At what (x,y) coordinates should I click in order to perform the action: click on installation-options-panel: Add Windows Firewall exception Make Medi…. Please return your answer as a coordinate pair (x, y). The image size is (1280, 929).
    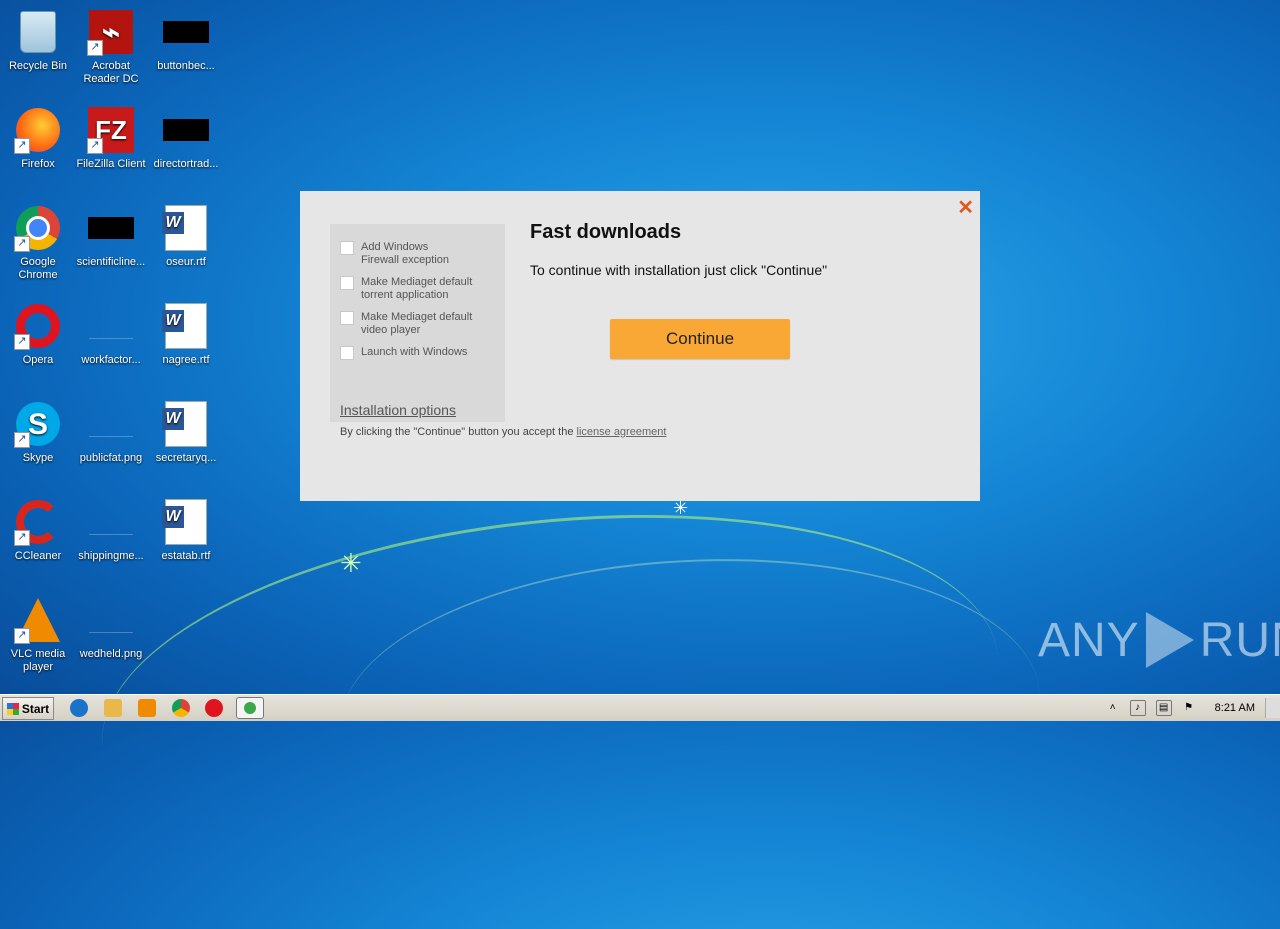
    Looking at the image, I should click on (417, 323).